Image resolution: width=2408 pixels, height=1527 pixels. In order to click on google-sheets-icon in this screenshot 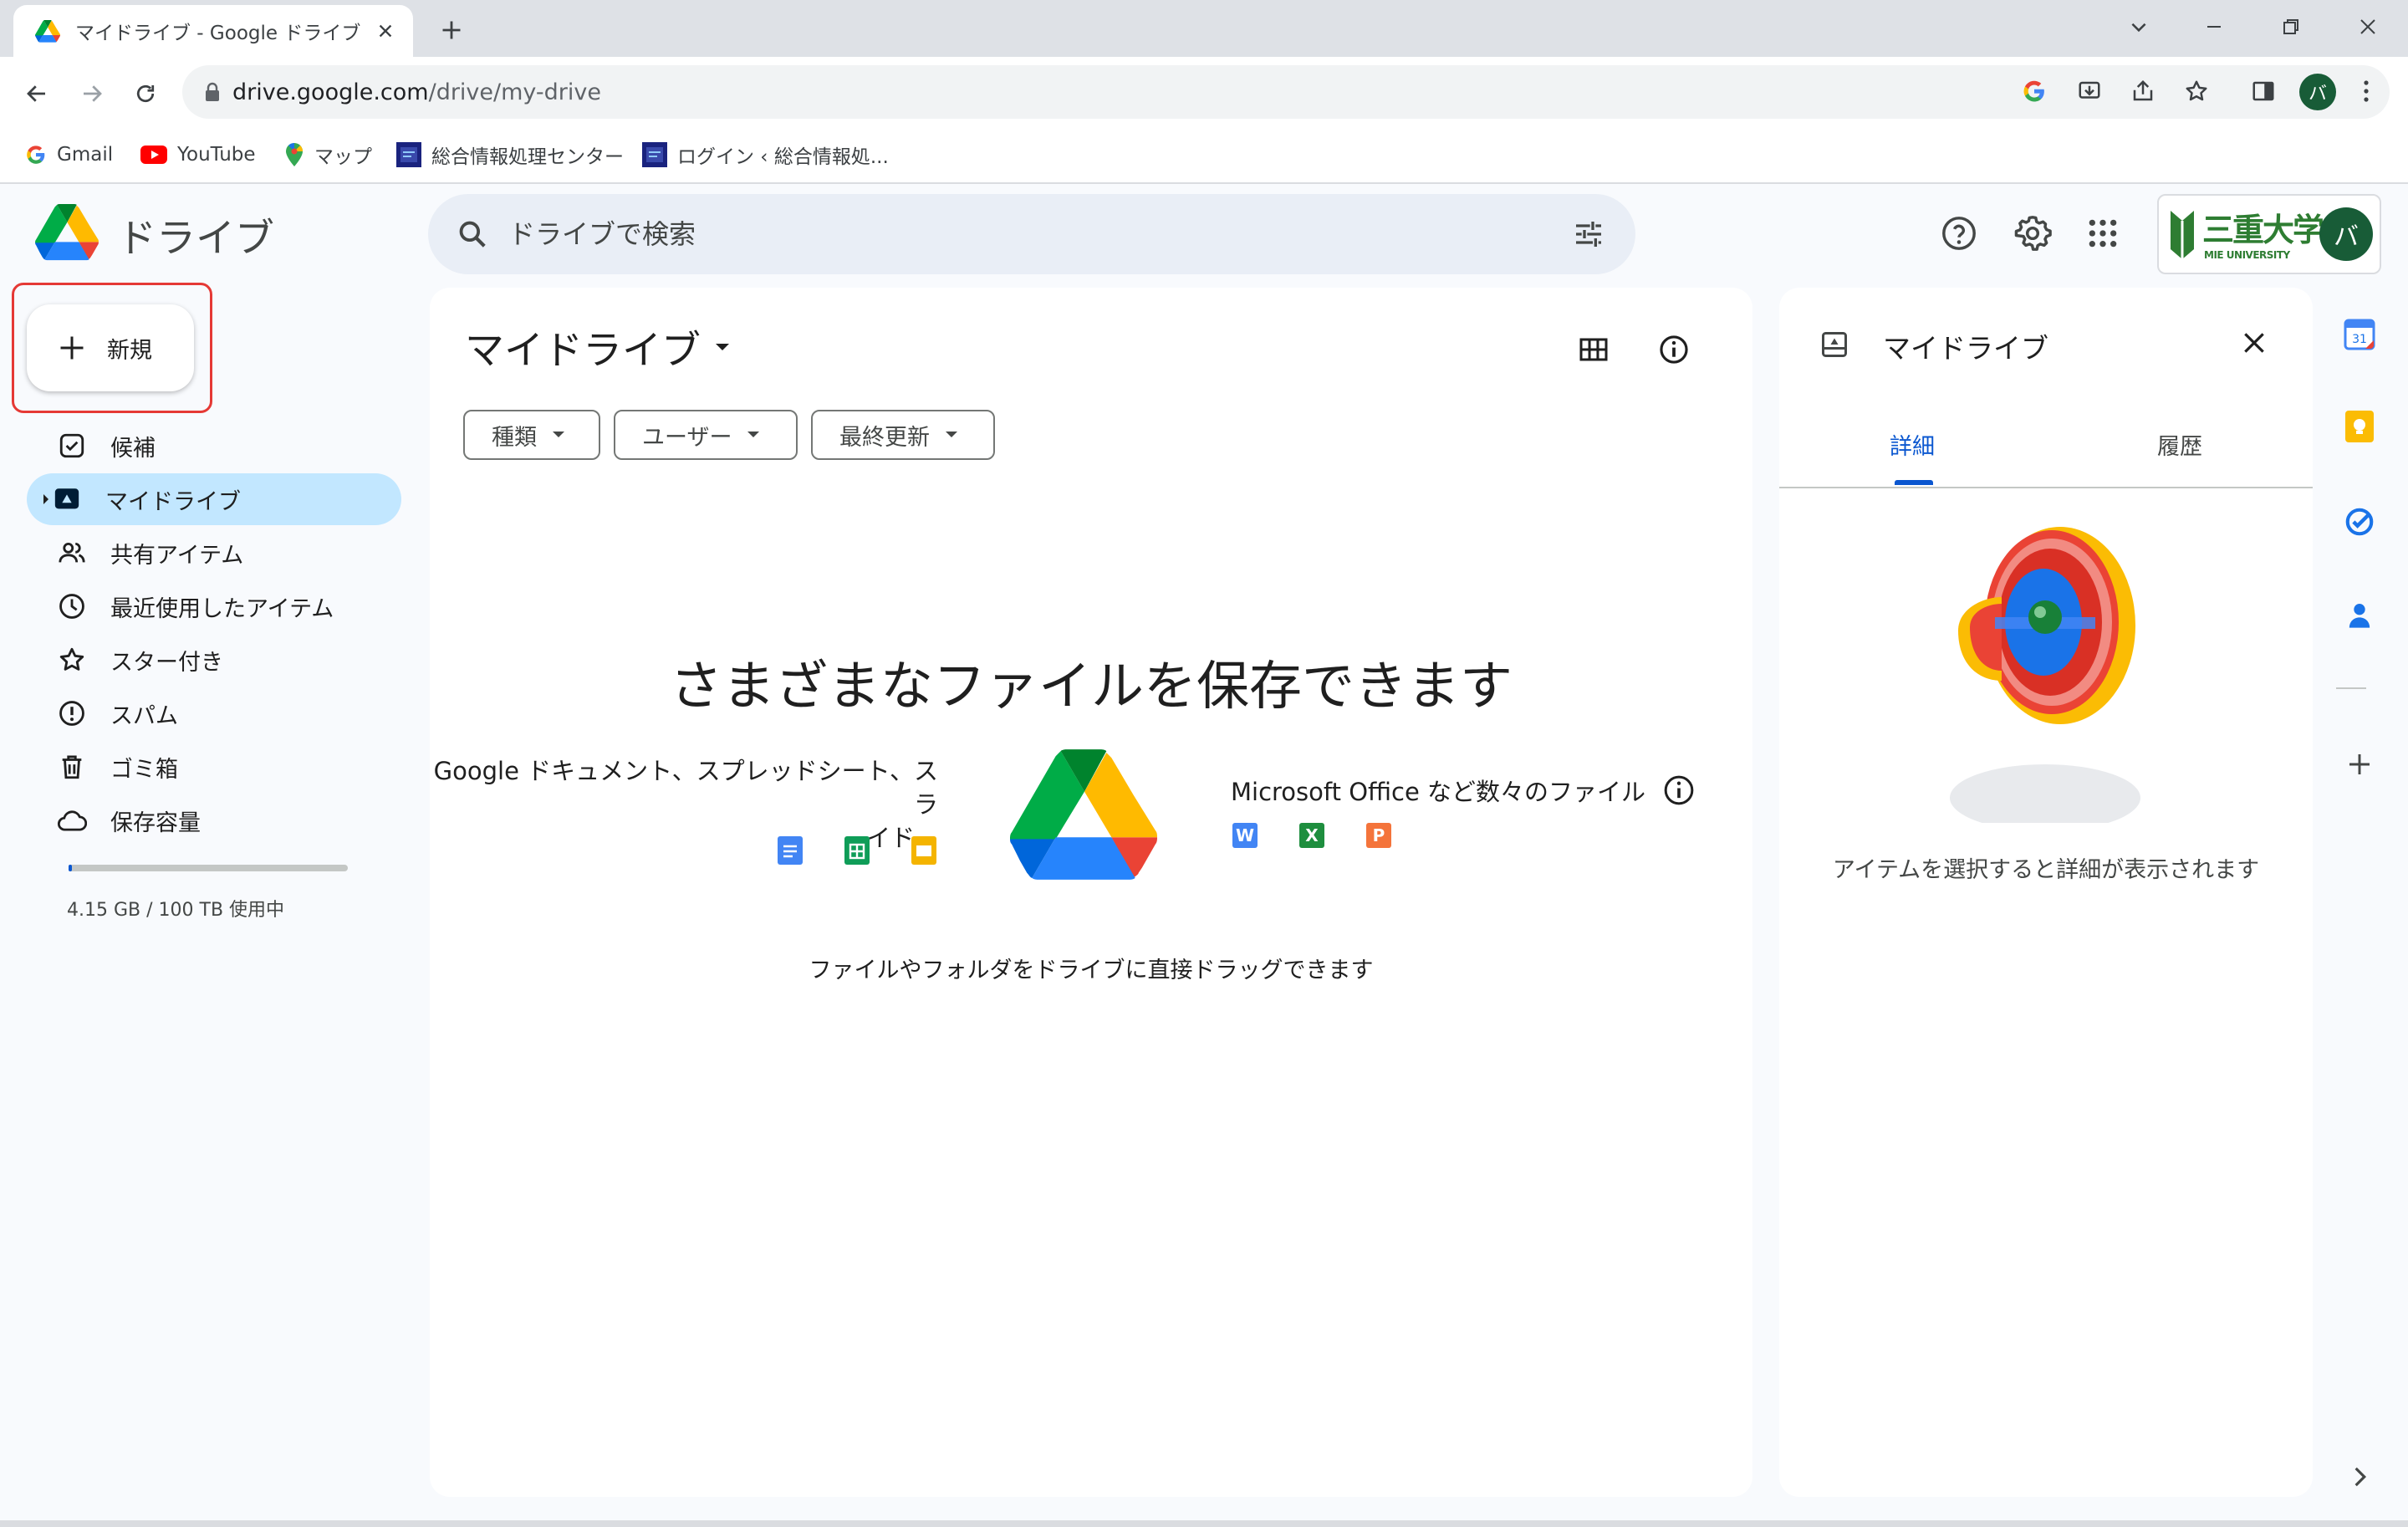, I will do `click(857, 851)`.